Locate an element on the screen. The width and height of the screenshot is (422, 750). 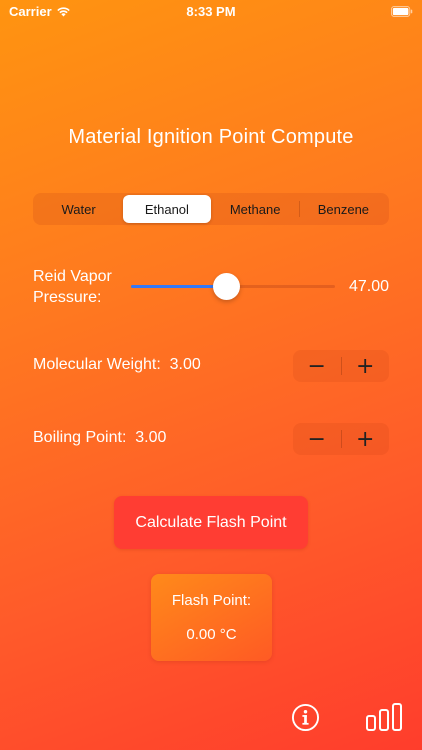
flash-point-value: 0.00 °C is located at coordinates (211, 634).